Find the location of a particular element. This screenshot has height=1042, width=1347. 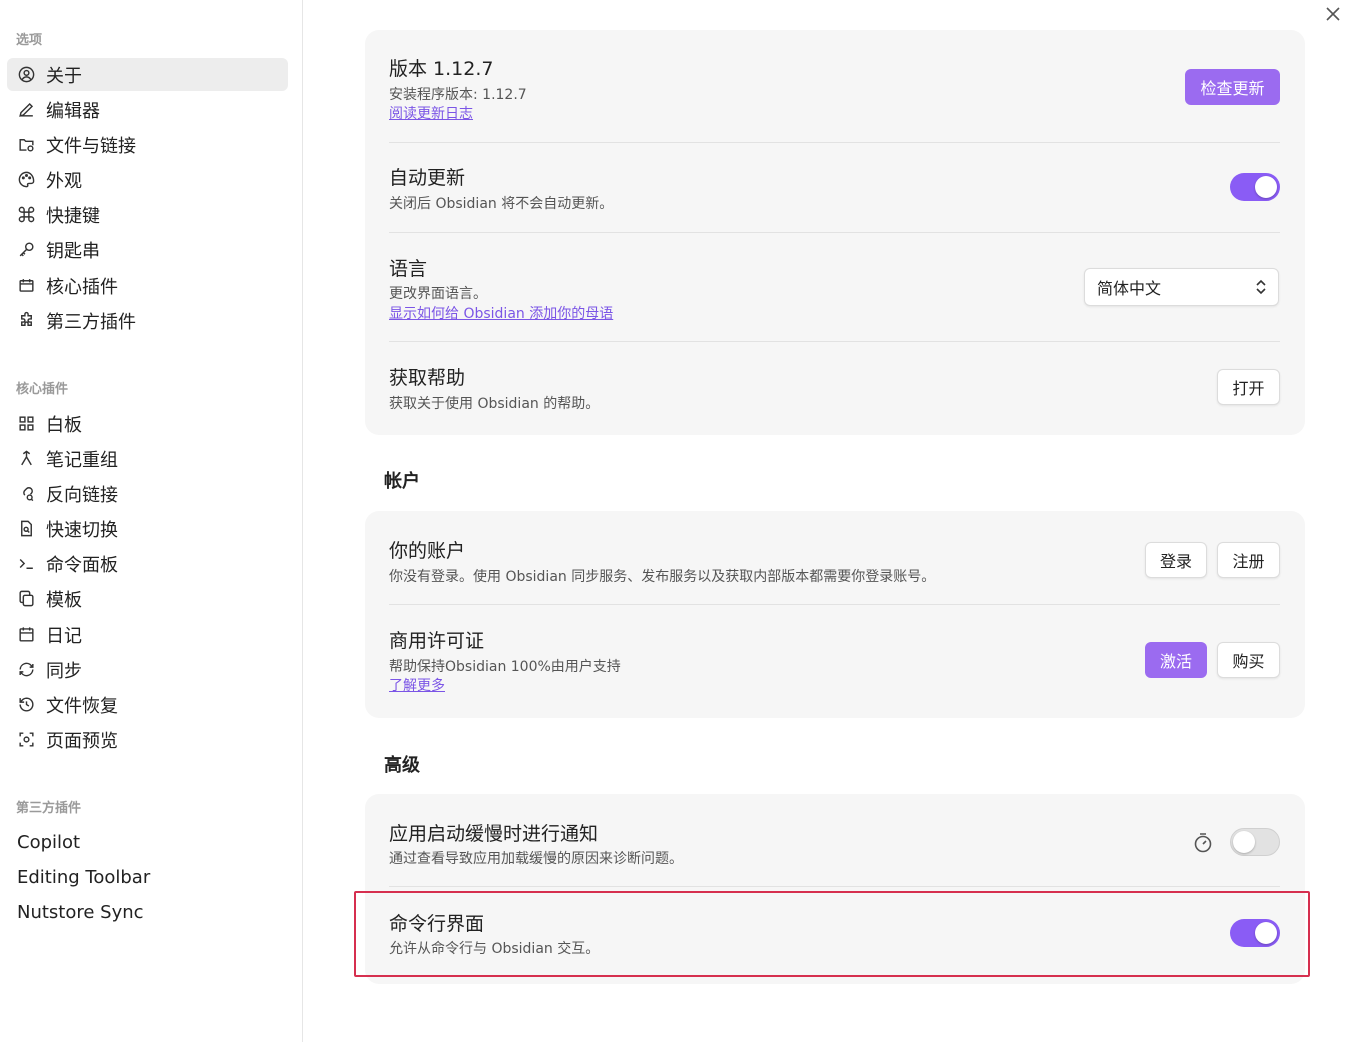

sidebar-item-label: 快速切换 is located at coordinates (82, 530).